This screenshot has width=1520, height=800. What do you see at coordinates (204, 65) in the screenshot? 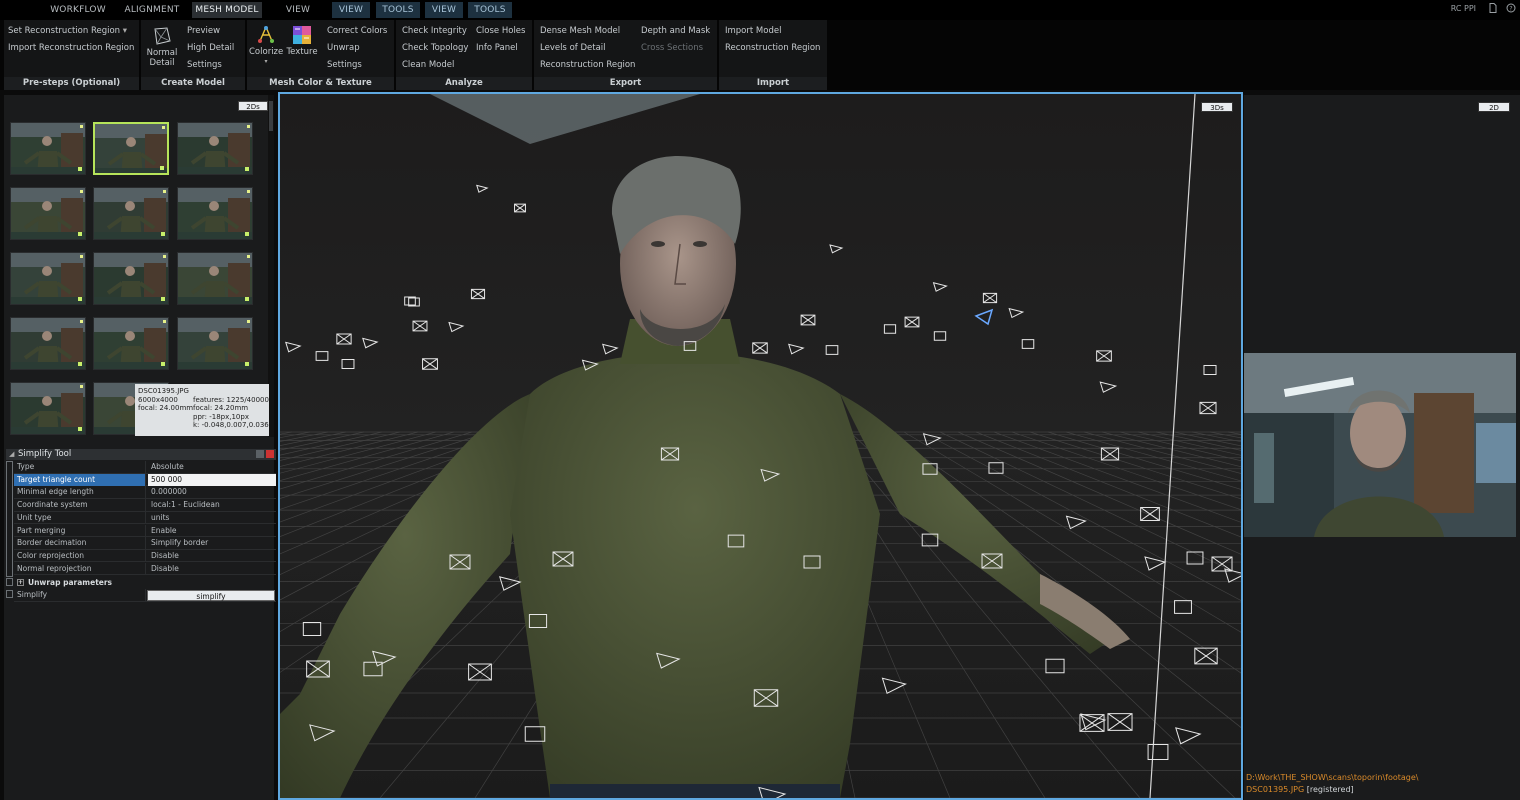
I see `create-settings-button: Settings` at bounding box center [204, 65].